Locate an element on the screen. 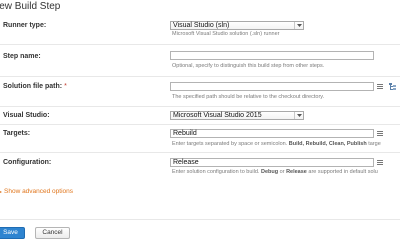 The height and width of the screenshot is (250, 400). solution-path-label-text: Solution file path: is located at coordinates (33, 86).